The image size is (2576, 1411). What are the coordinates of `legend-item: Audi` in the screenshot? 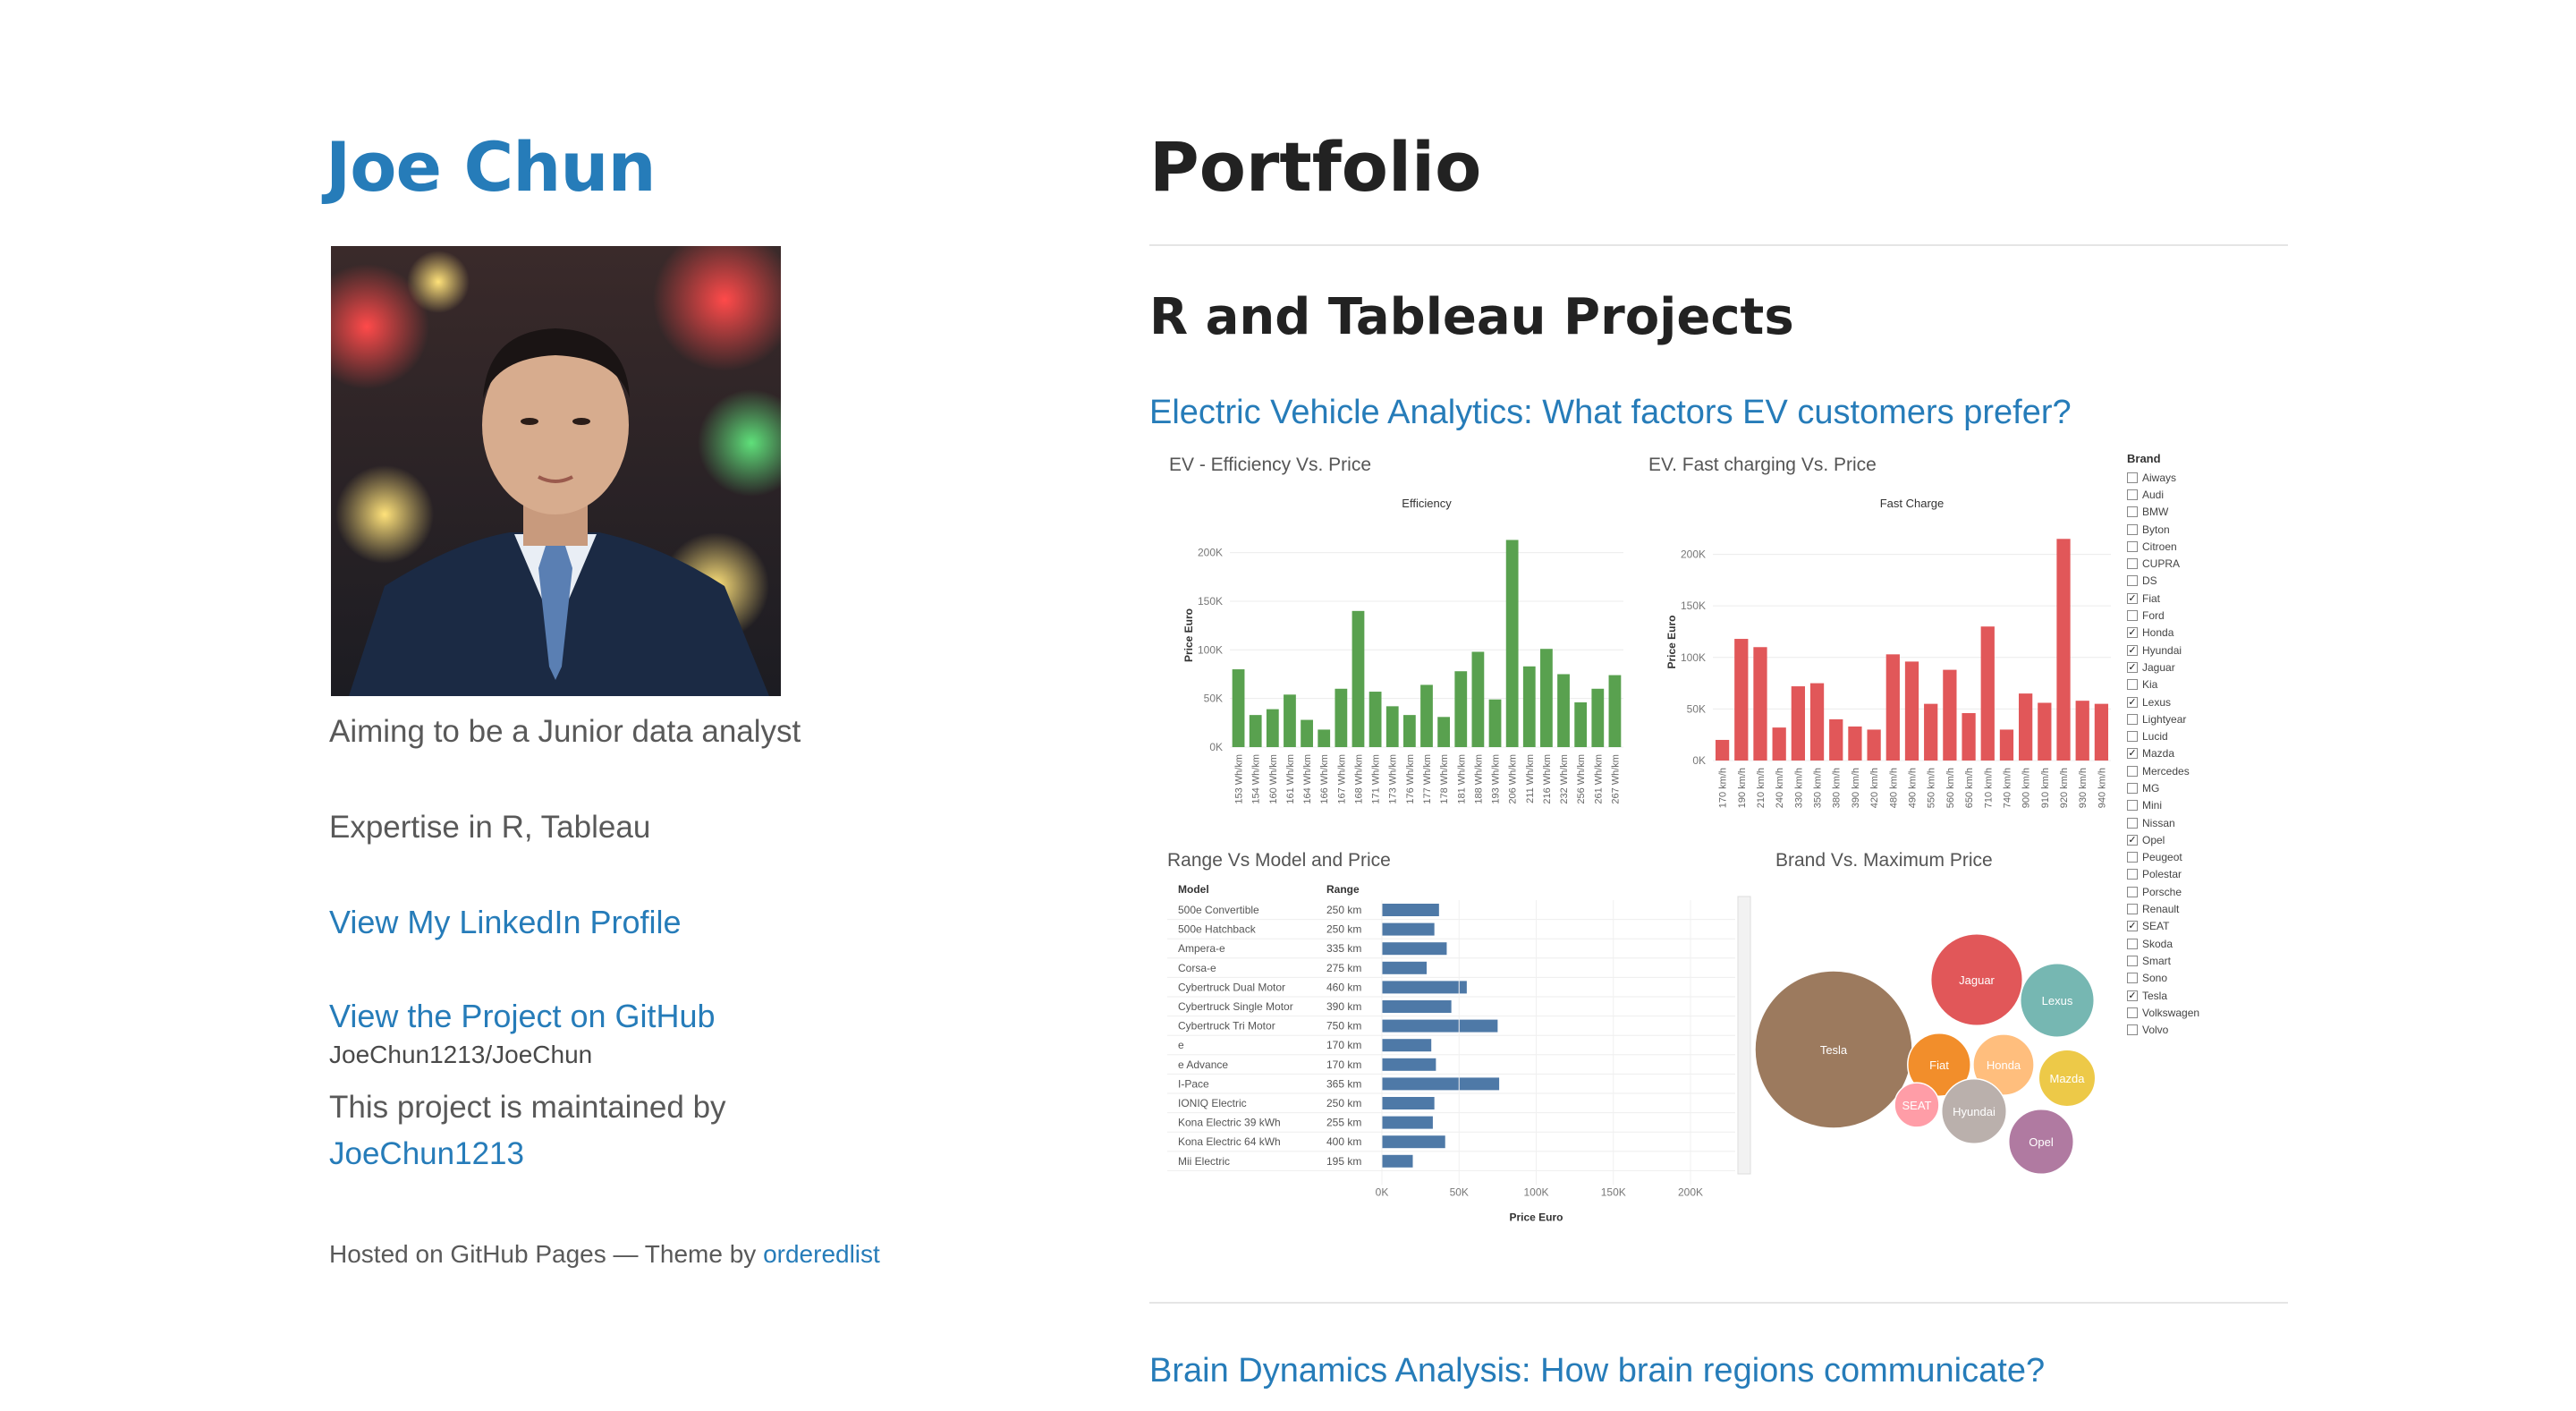 It's located at (2189, 495).